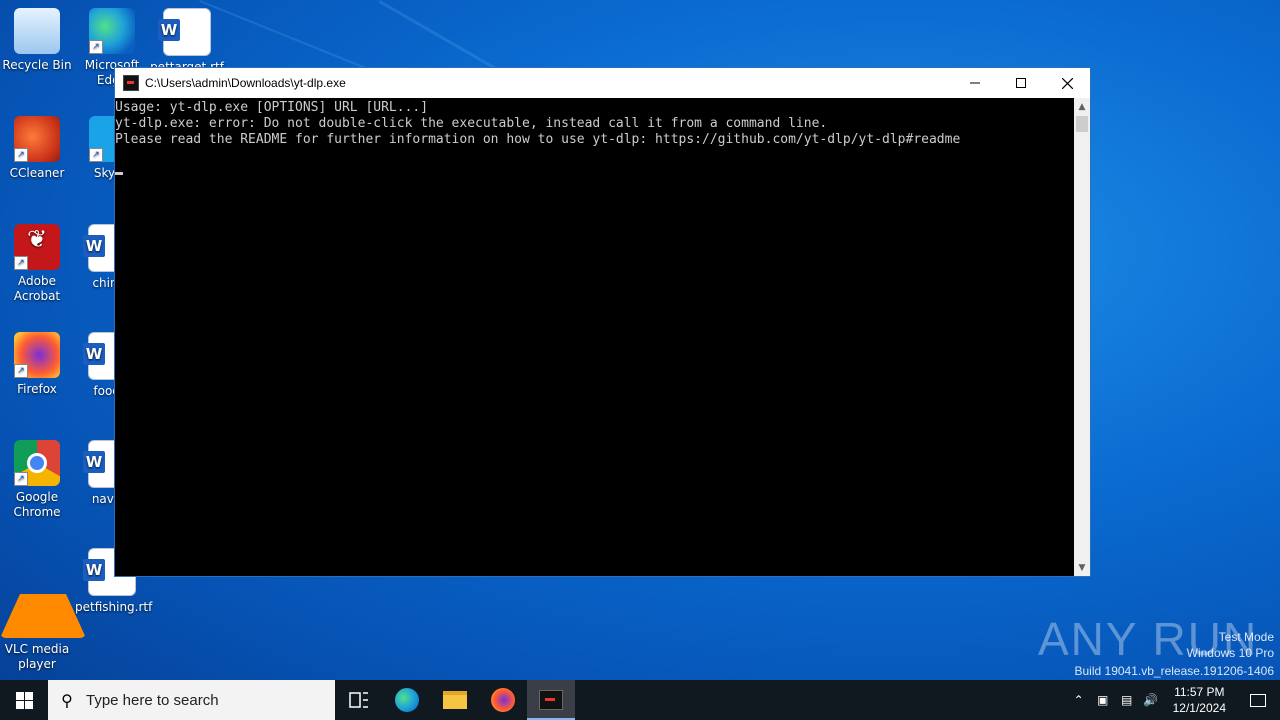 This screenshot has height=720, width=1280. What do you see at coordinates (37, 288) in the screenshot?
I see `desktop-icon-label: Adobe Acrobat` at bounding box center [37, 288].